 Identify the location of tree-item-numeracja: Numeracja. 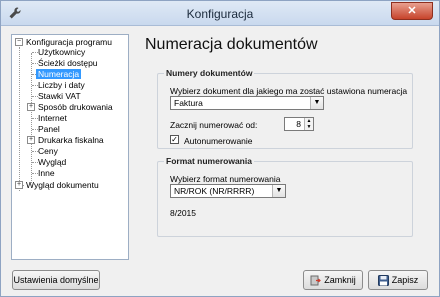
(59, 74).